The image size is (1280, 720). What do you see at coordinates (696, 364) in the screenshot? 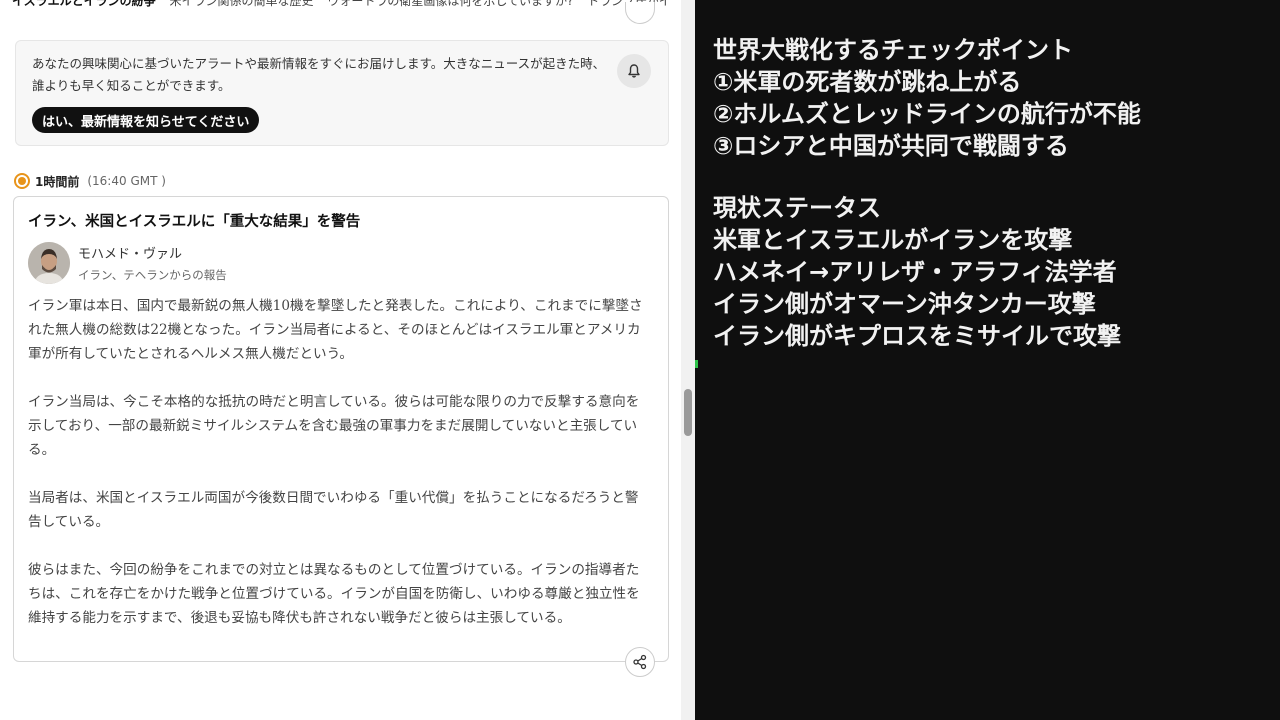
I see `green-marker` at bounding box center [696, 364].